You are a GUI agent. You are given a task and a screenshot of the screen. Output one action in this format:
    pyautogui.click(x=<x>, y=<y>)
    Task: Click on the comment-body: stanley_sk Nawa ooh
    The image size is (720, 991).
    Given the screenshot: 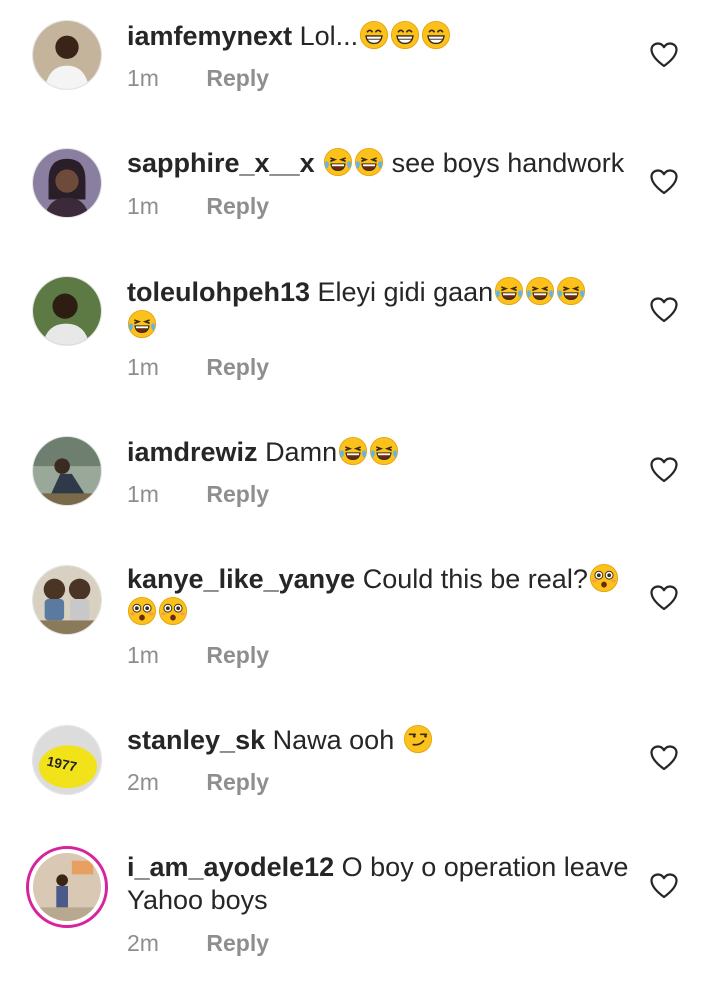 What is the action you would take?
    pyautogui.click(x=382, y=740)
    